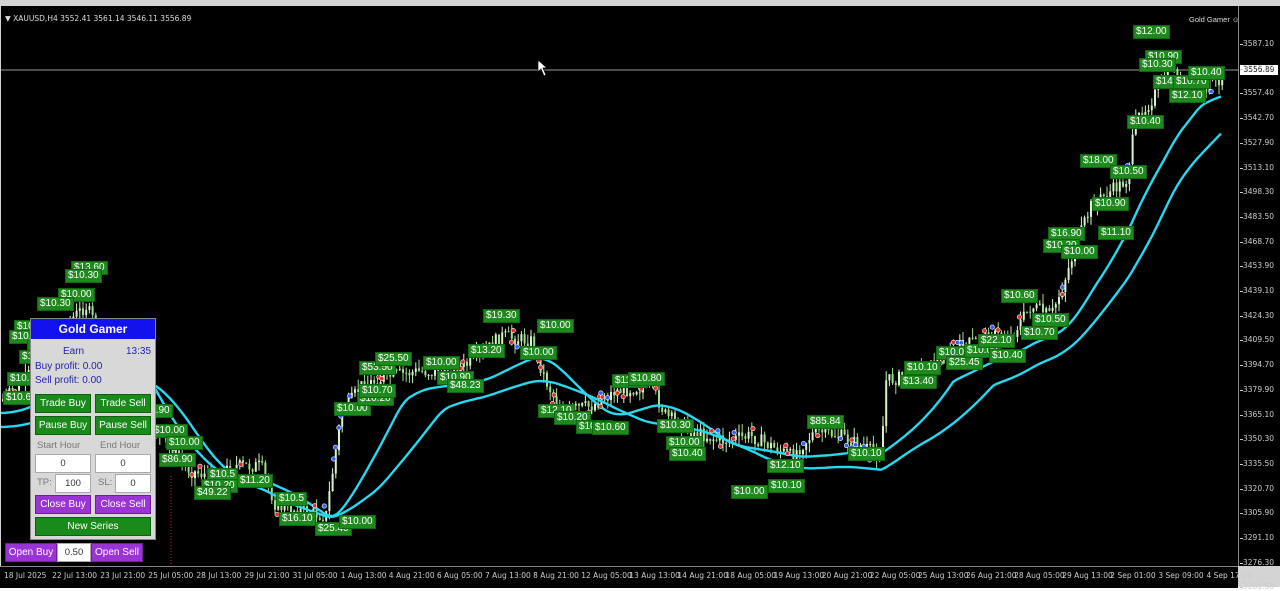 Image resolution: width=1280 pixels, height=591 pixels. What do you see at coordinates (1110, 204) in the screenshot?
I see `profit-label: $10.90` at bounding box center [1110, 204].